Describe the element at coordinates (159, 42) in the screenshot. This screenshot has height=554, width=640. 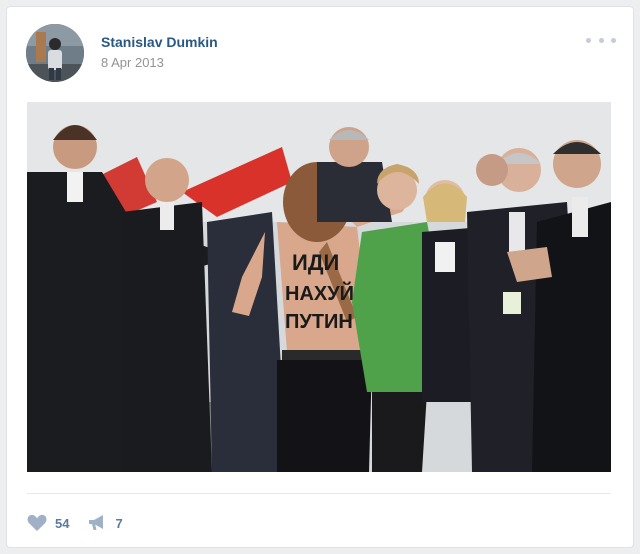
I see `author-name: Stanislav Dumkin` at that location.